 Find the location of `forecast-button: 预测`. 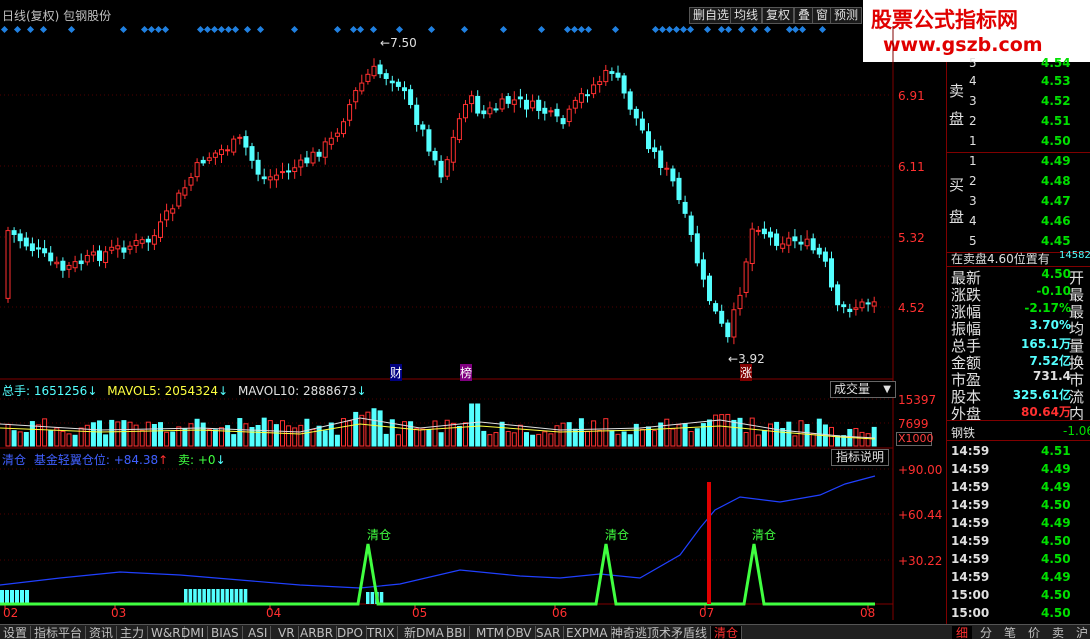

forecast-button: 预测 is located at coordinates (846, 15).